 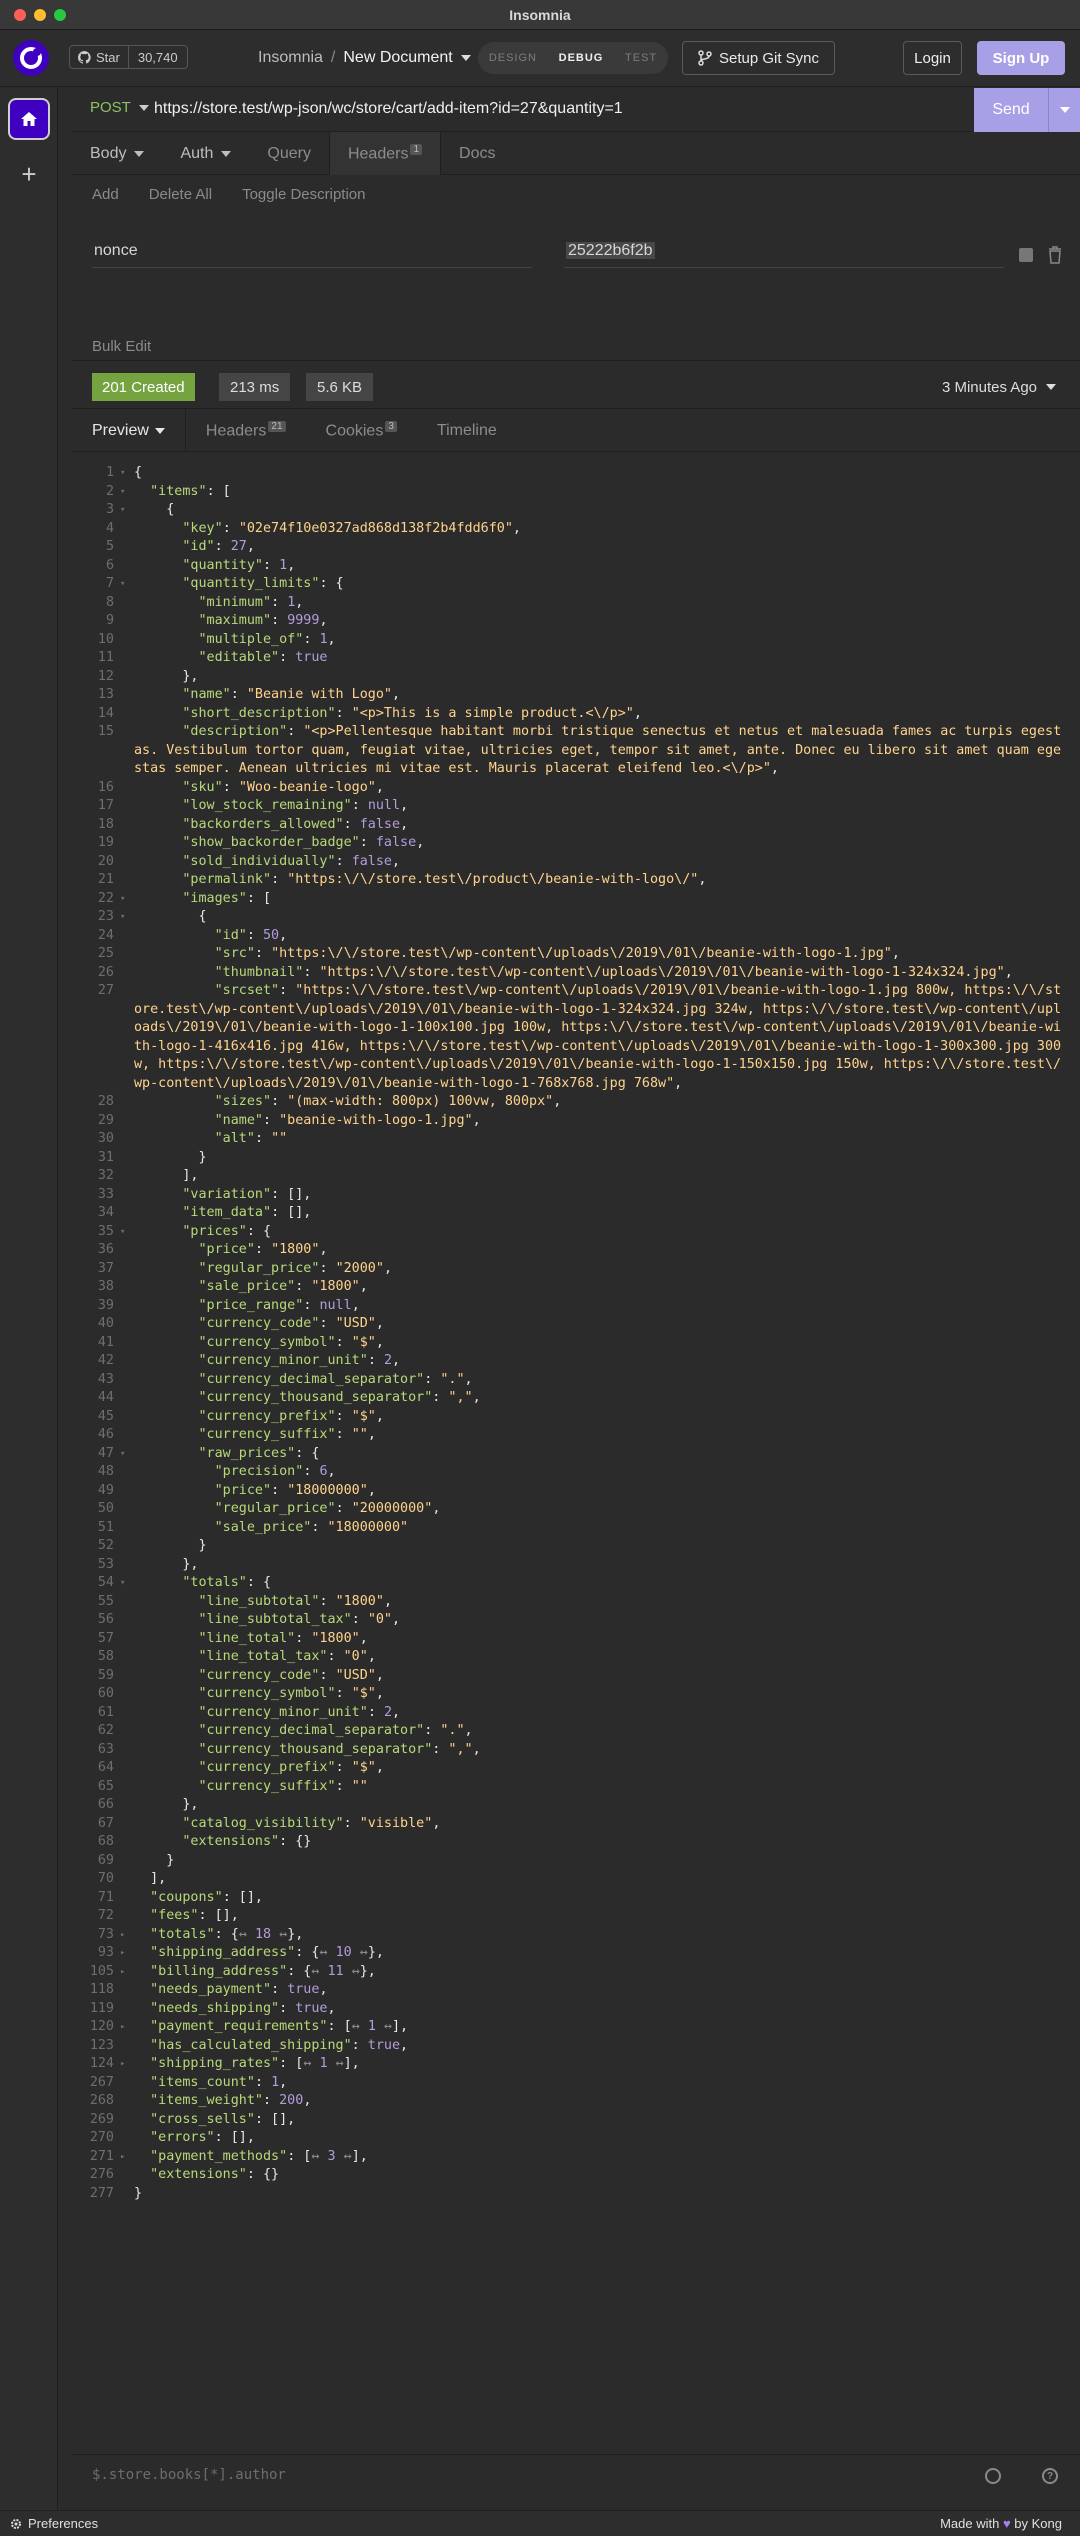 I want to click on header-name-input: nonce, so click(x=312, y=253).